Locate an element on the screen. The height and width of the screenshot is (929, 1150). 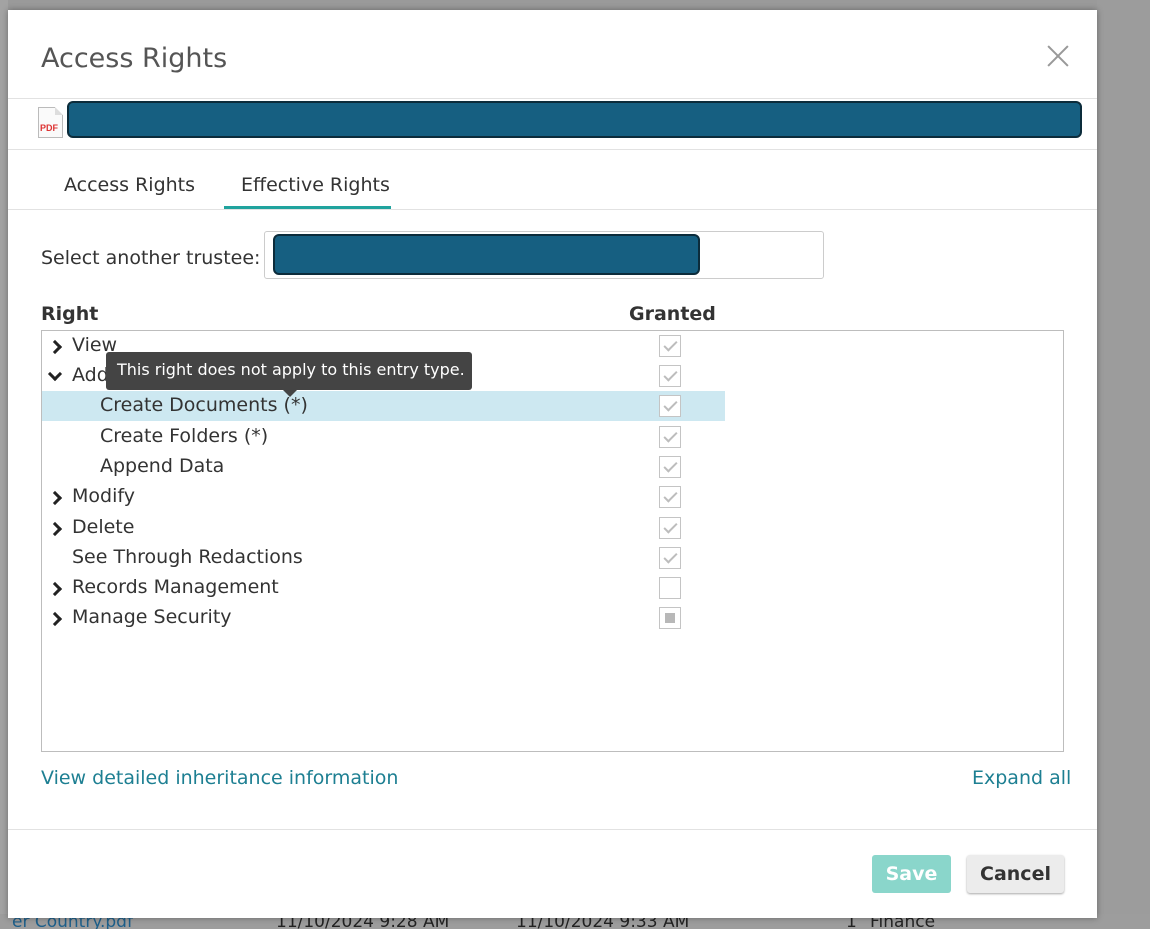
dialog-title: Access Rights is located at coordinates (134, 58).